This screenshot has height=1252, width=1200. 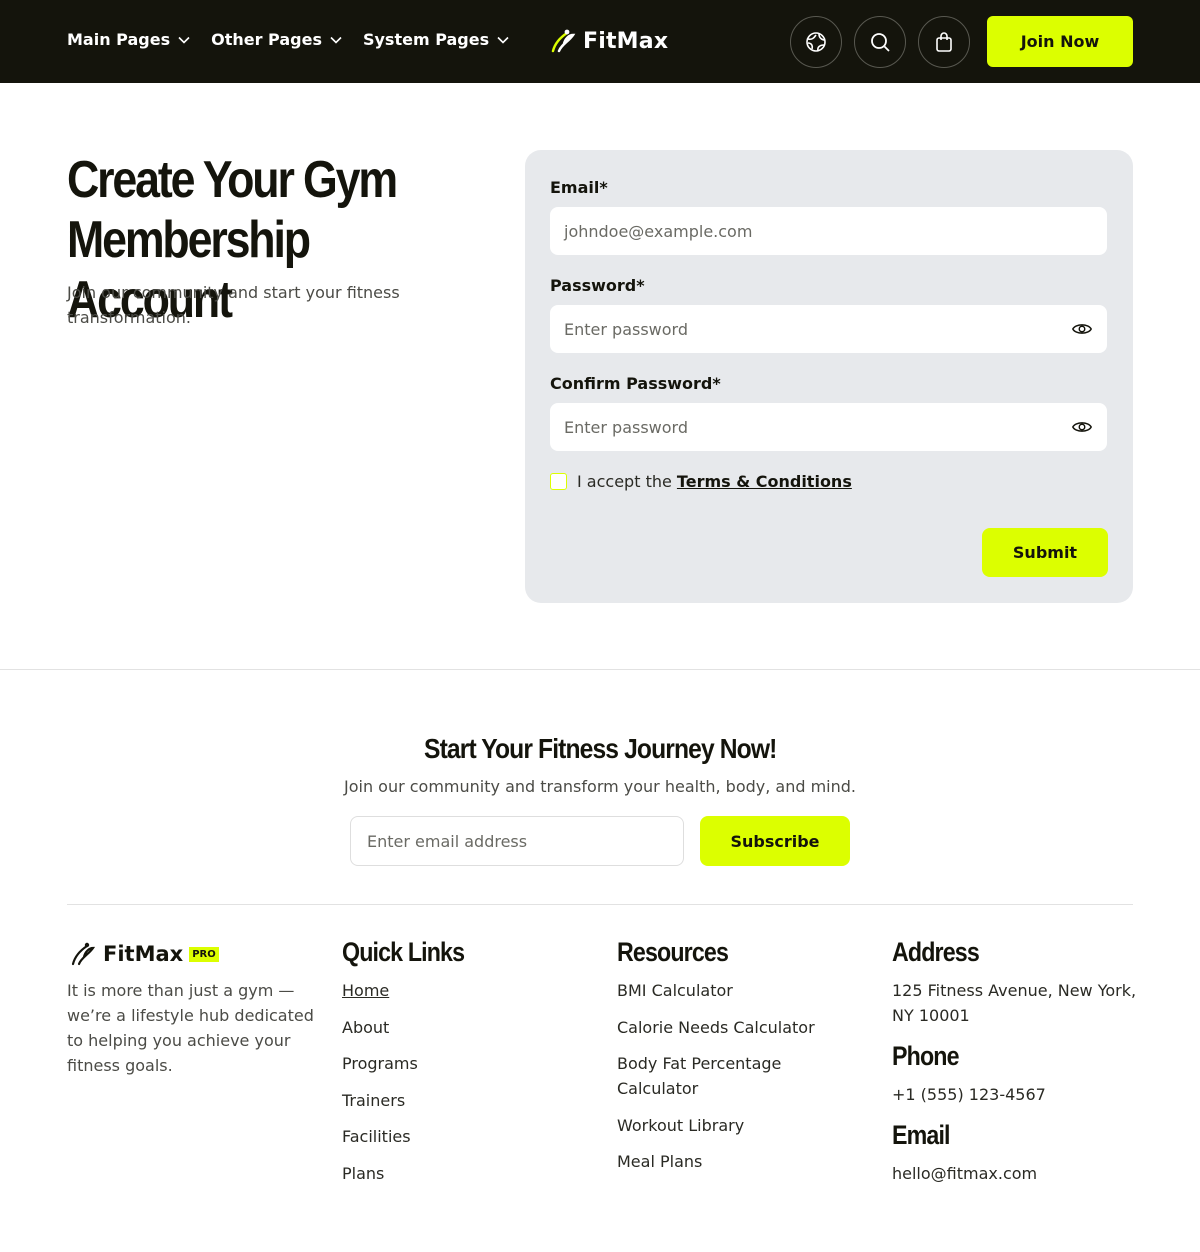 I want to click on search-button, so click(x=880, y=42).